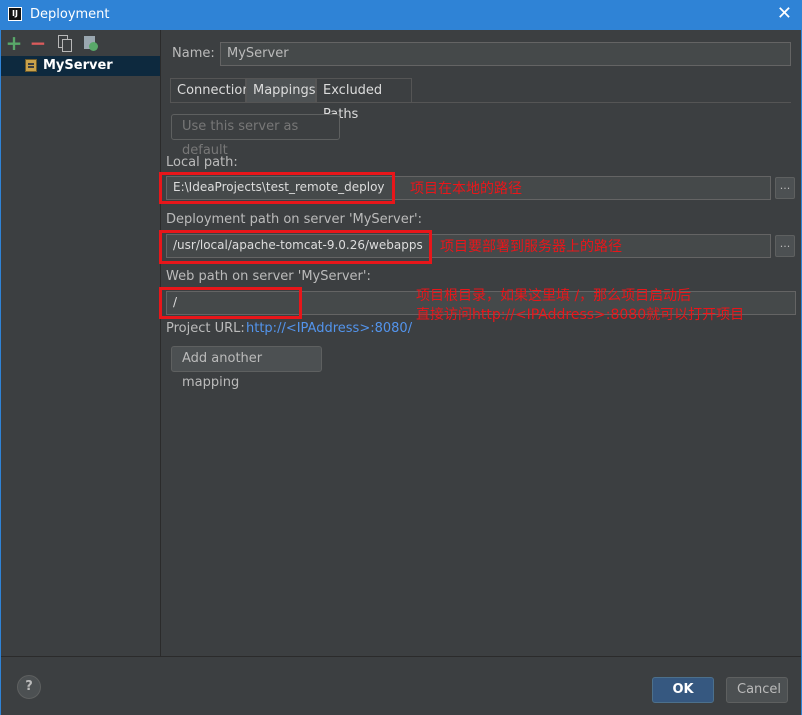 The height and width of the screenshot is (715, 802). What do you see at coordinates (31, 65) in the screenshot?
I see `server-icon` at bounding box center [31, 65].